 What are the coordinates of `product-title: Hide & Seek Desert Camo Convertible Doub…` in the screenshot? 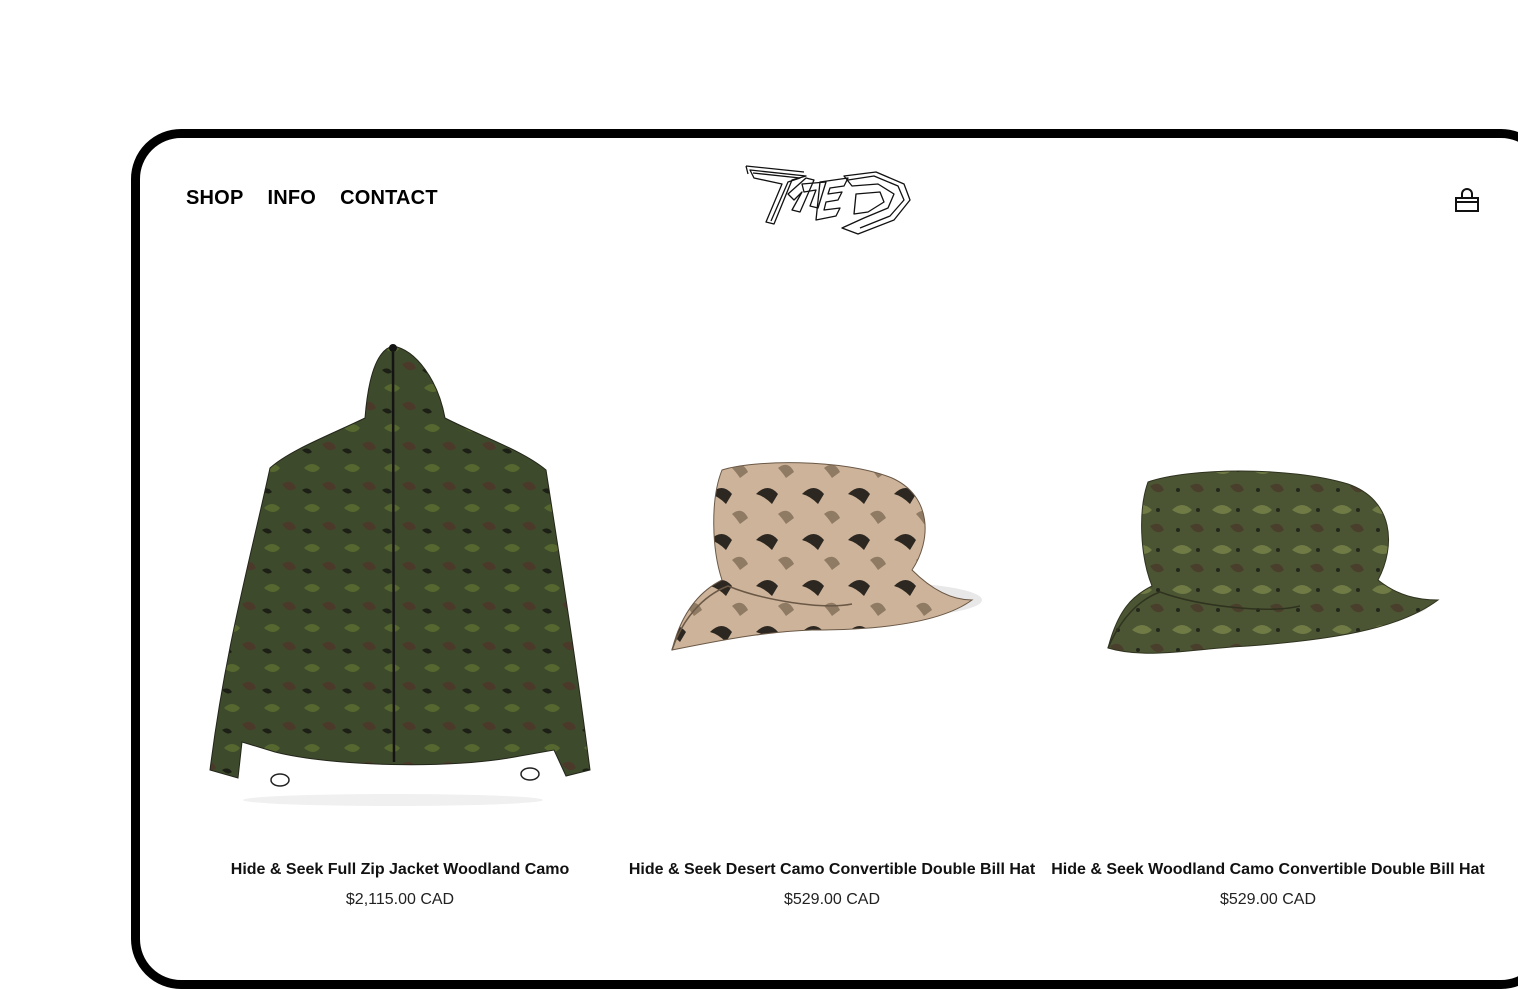 It's located at (832, 870).